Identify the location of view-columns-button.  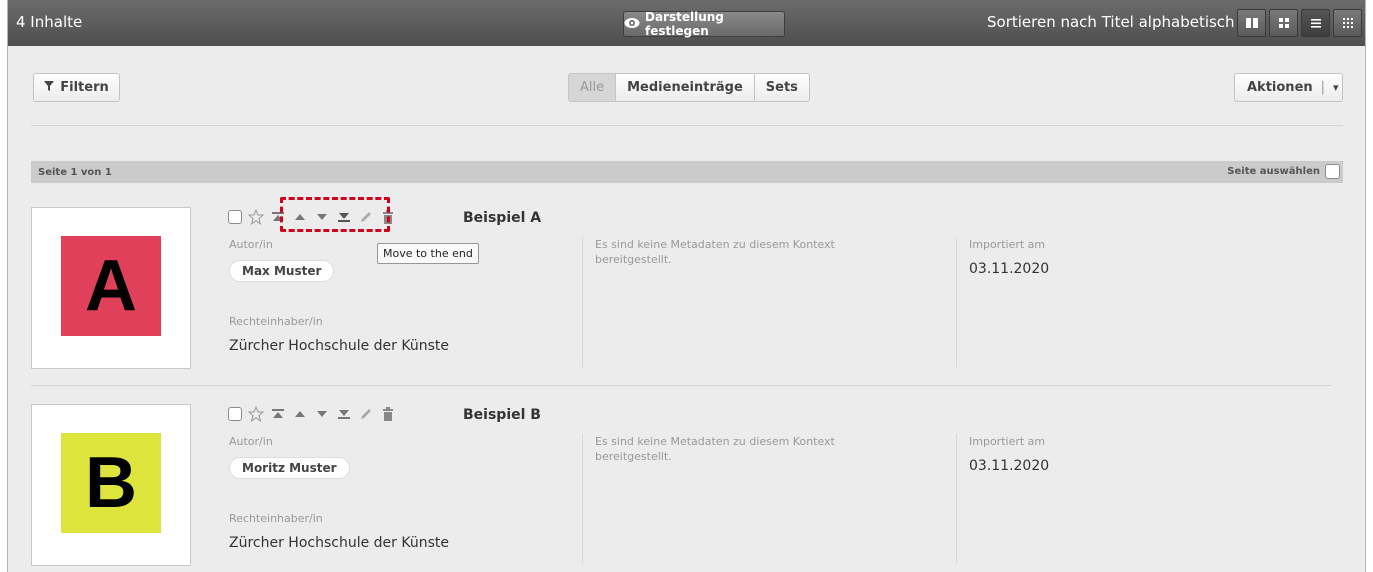
(1251, 23).